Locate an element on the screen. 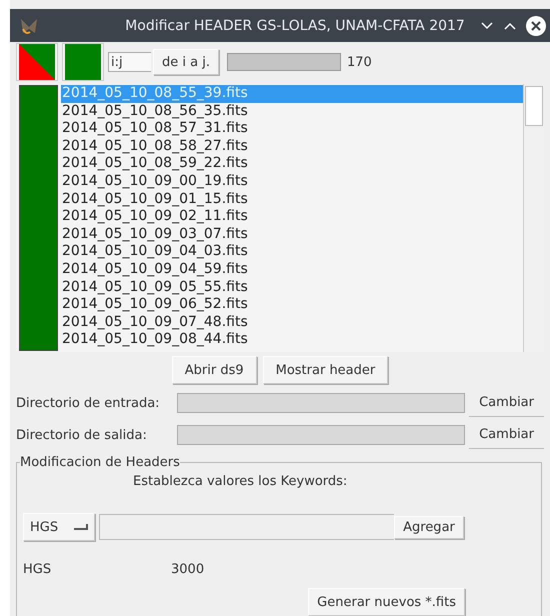  file-item: 2014_05_10_08_58_27.fits is located at coordinates (292, 147).